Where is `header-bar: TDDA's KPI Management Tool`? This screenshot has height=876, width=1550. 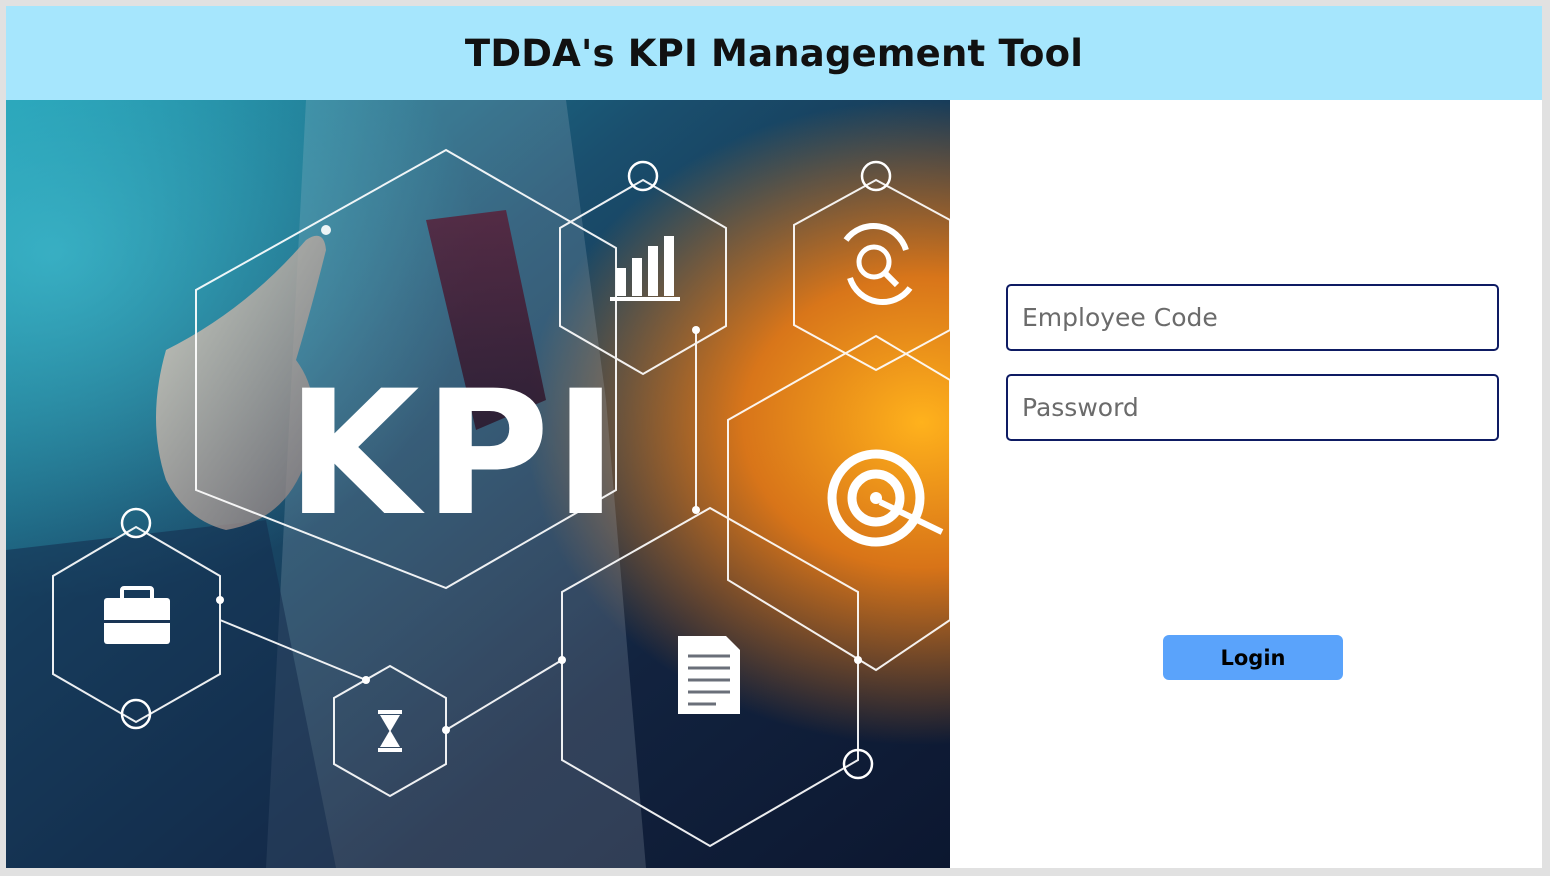
header-bar: TDDA's KPI Management Tool is located at coordinates (774, 53).